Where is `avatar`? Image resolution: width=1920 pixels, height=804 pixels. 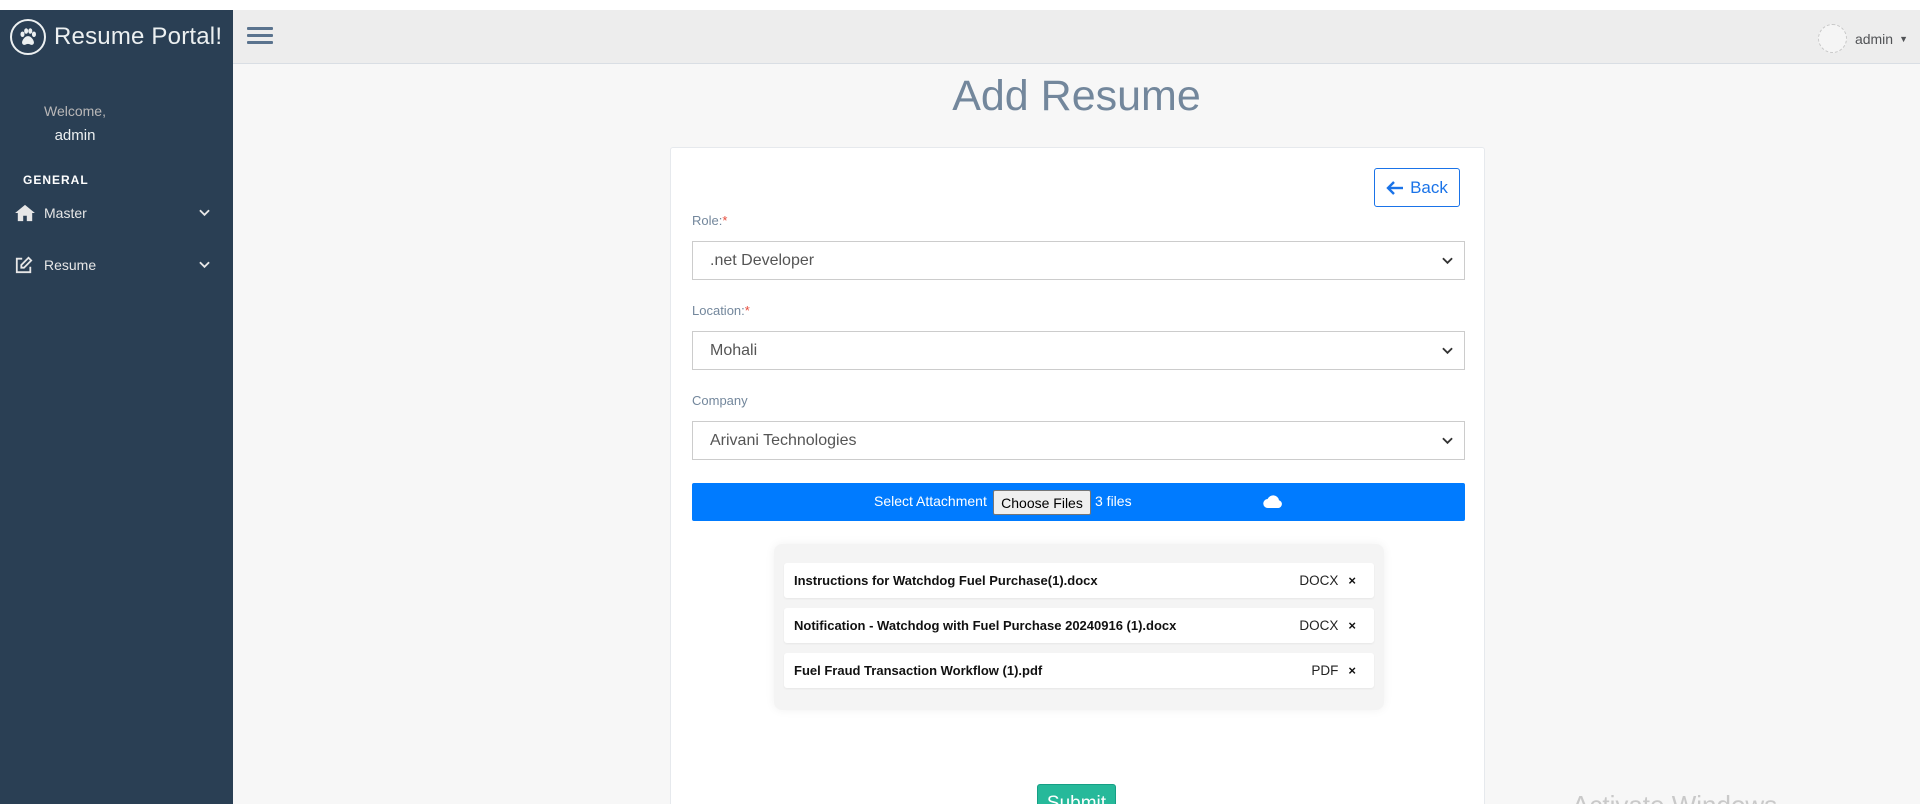
avatar is located at coordinates (1832, 38).